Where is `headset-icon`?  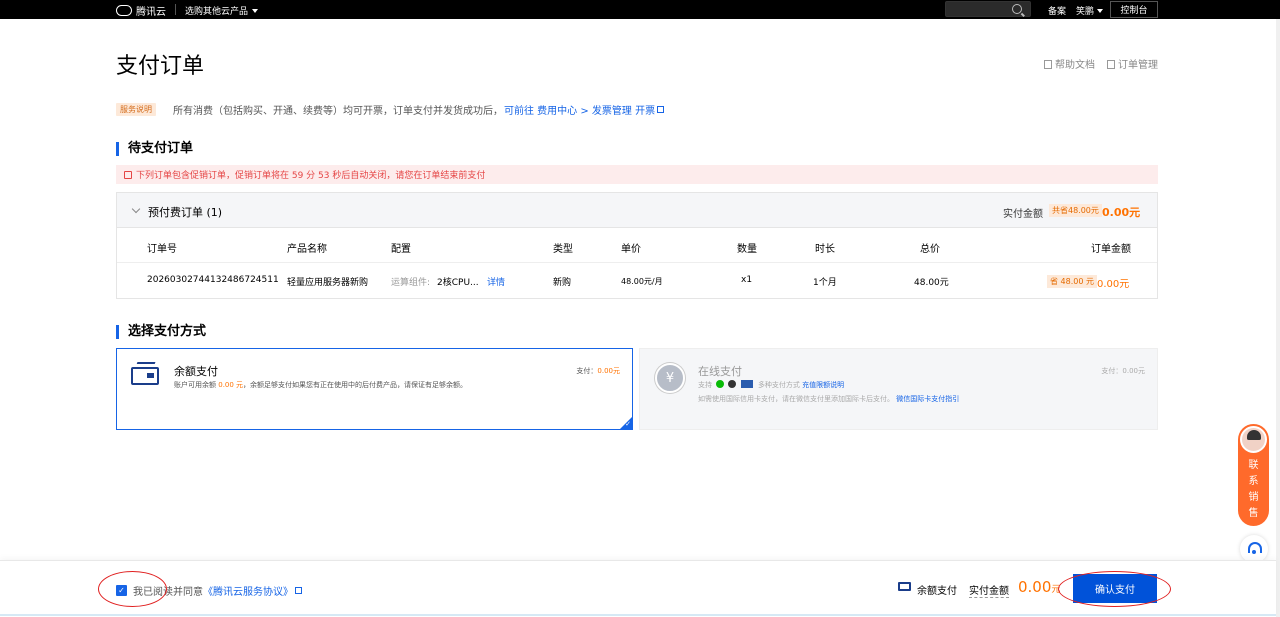
headset-icon is located at coordinates (1254, 549).